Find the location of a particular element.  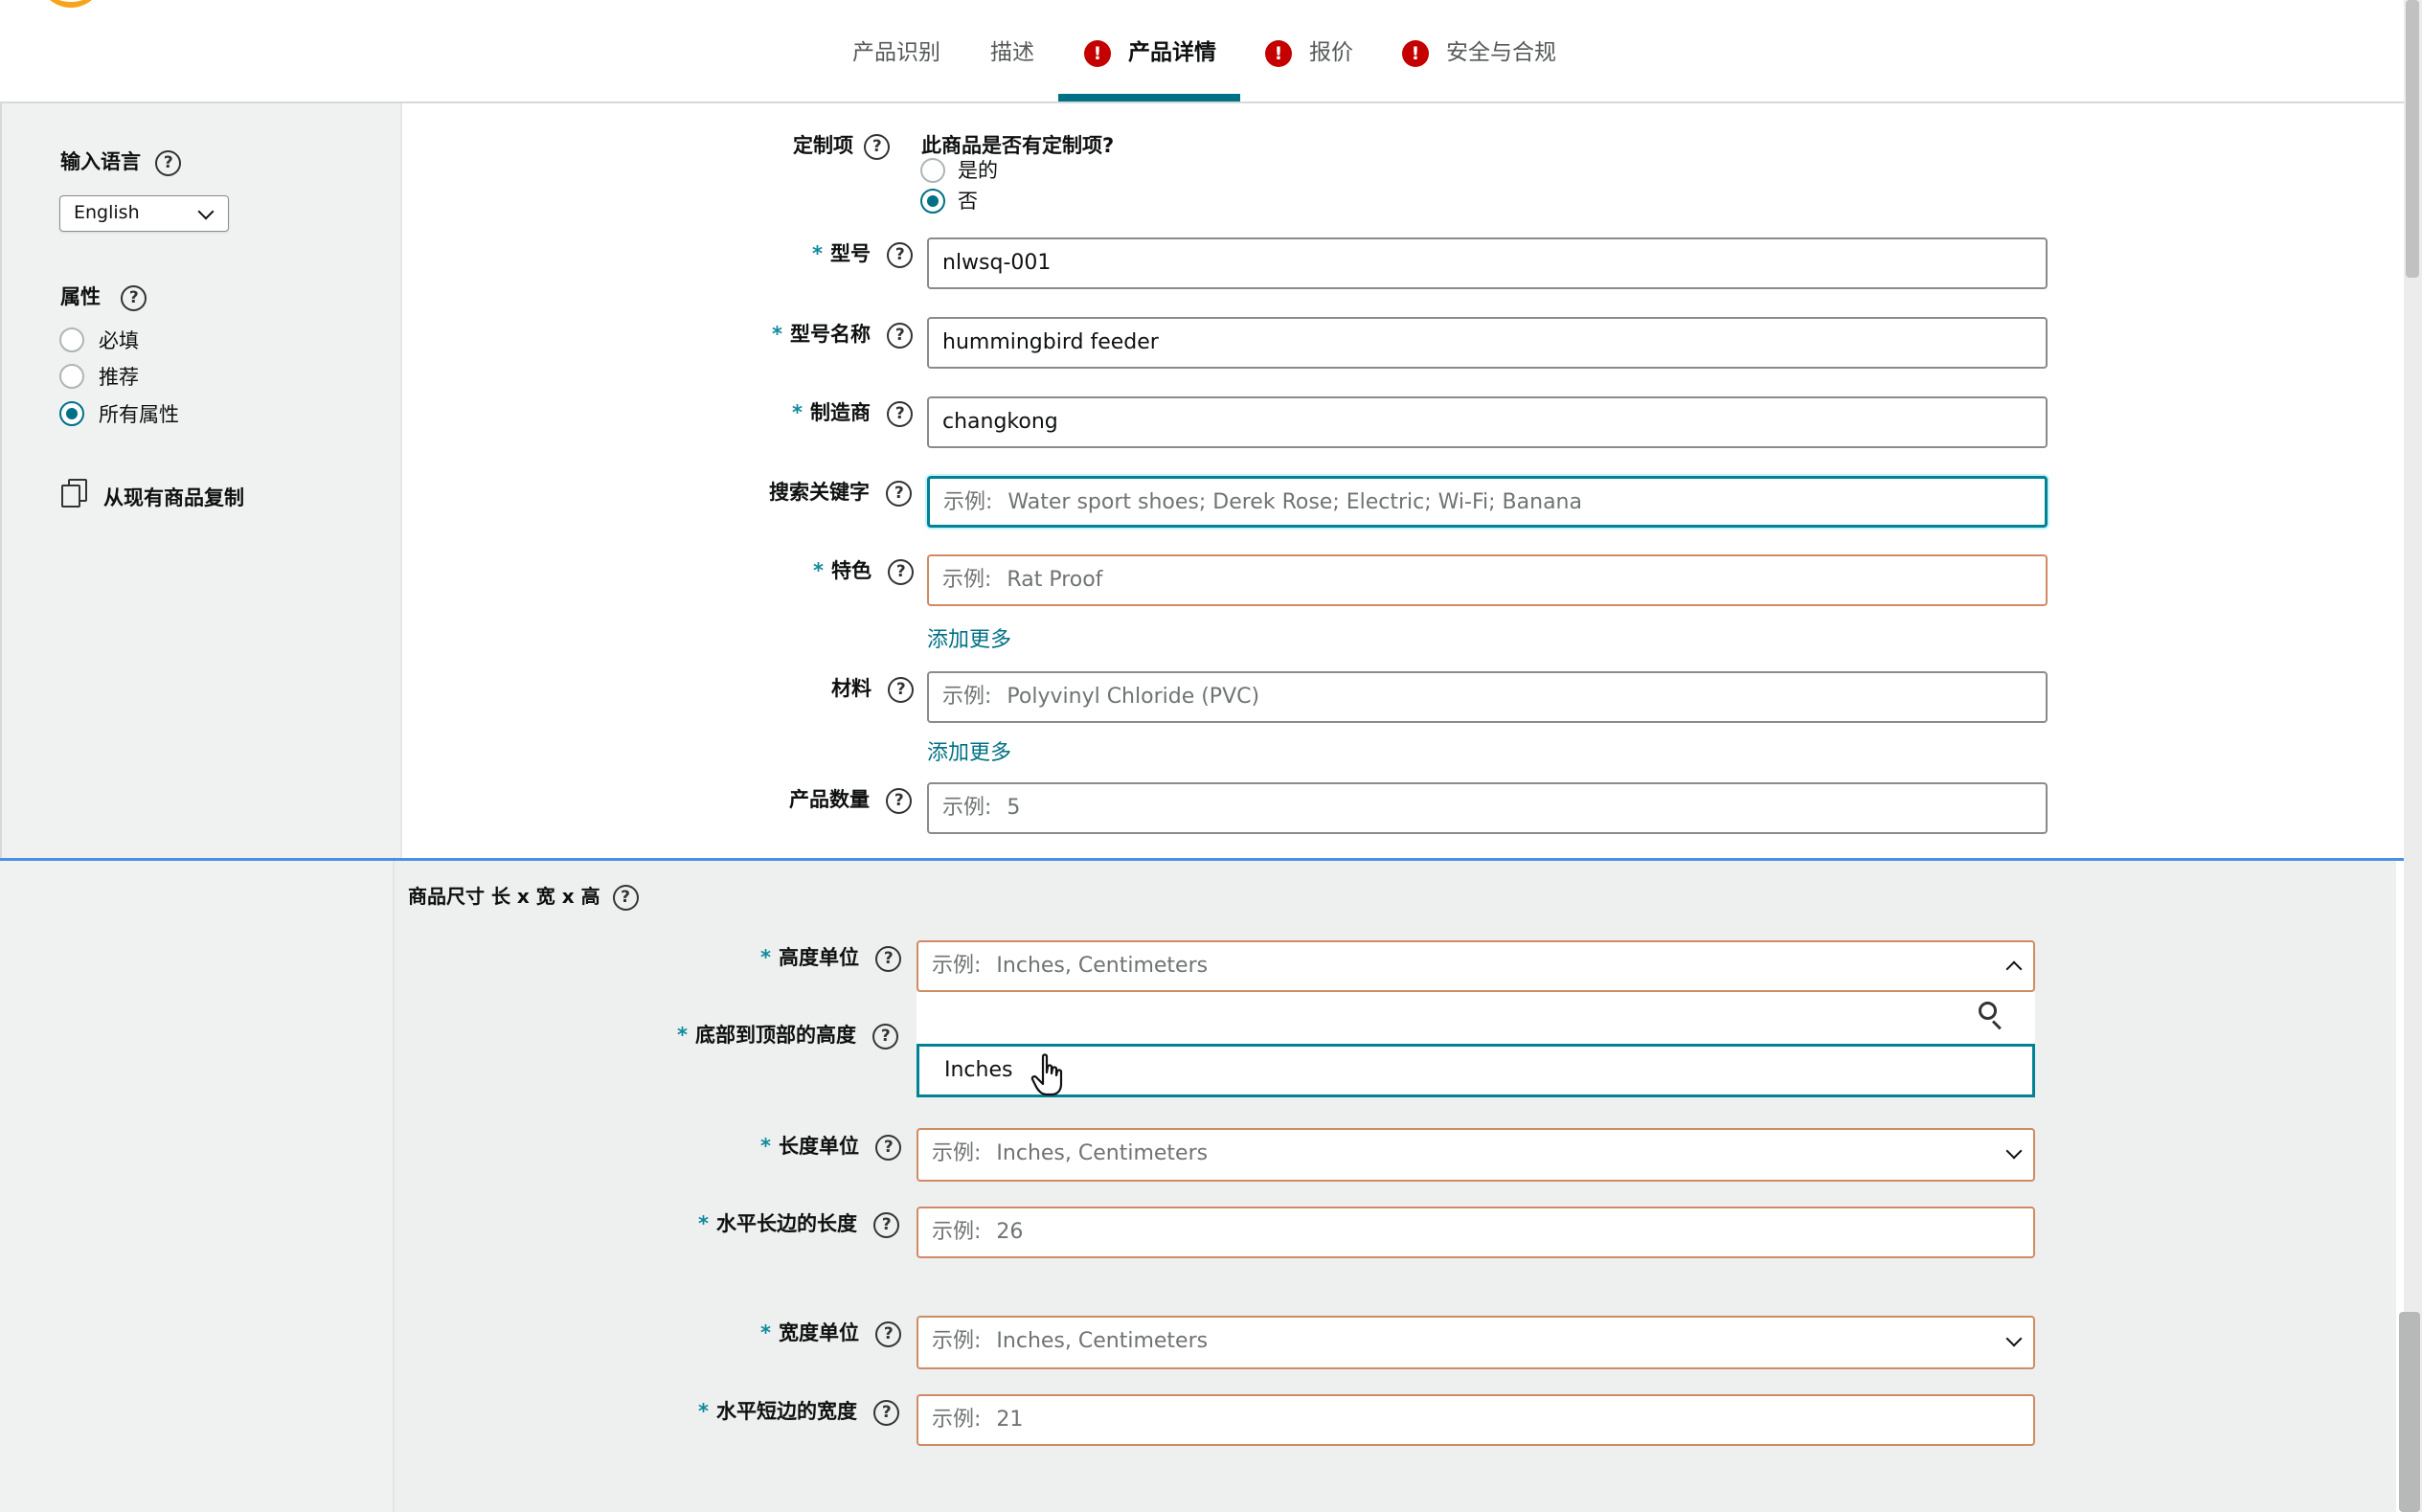

tab-description: 描述 is located at coordinates (1012, 52).